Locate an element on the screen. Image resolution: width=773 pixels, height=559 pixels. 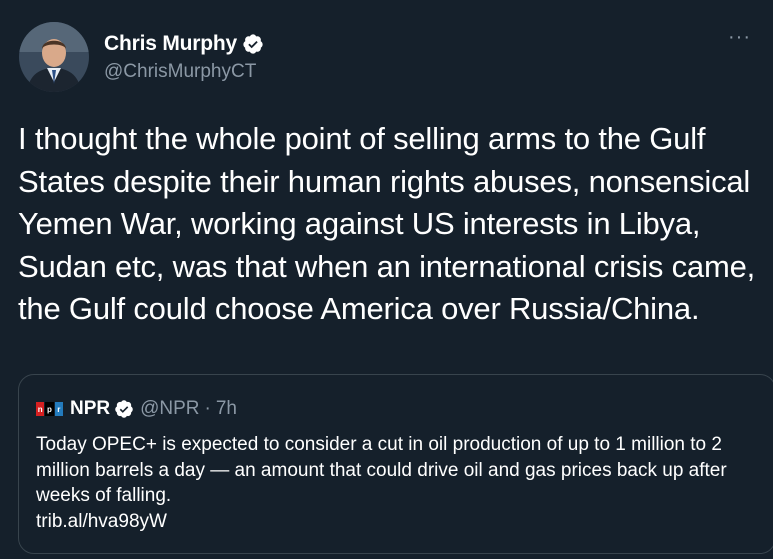
quoted-tweet-link: trib.al/hva98yW is located at coordinates (391, 522).